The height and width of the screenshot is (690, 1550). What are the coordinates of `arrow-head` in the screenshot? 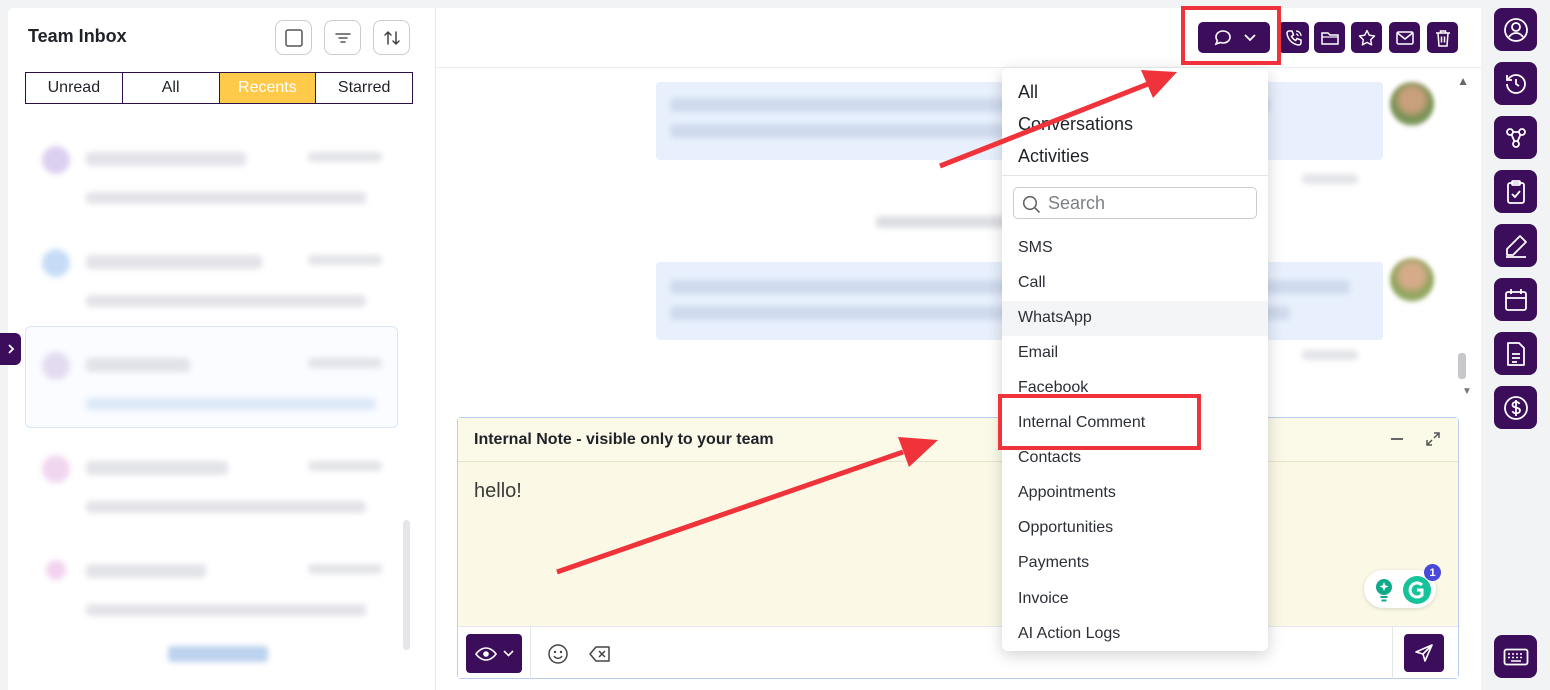 It's located at (918, 452).